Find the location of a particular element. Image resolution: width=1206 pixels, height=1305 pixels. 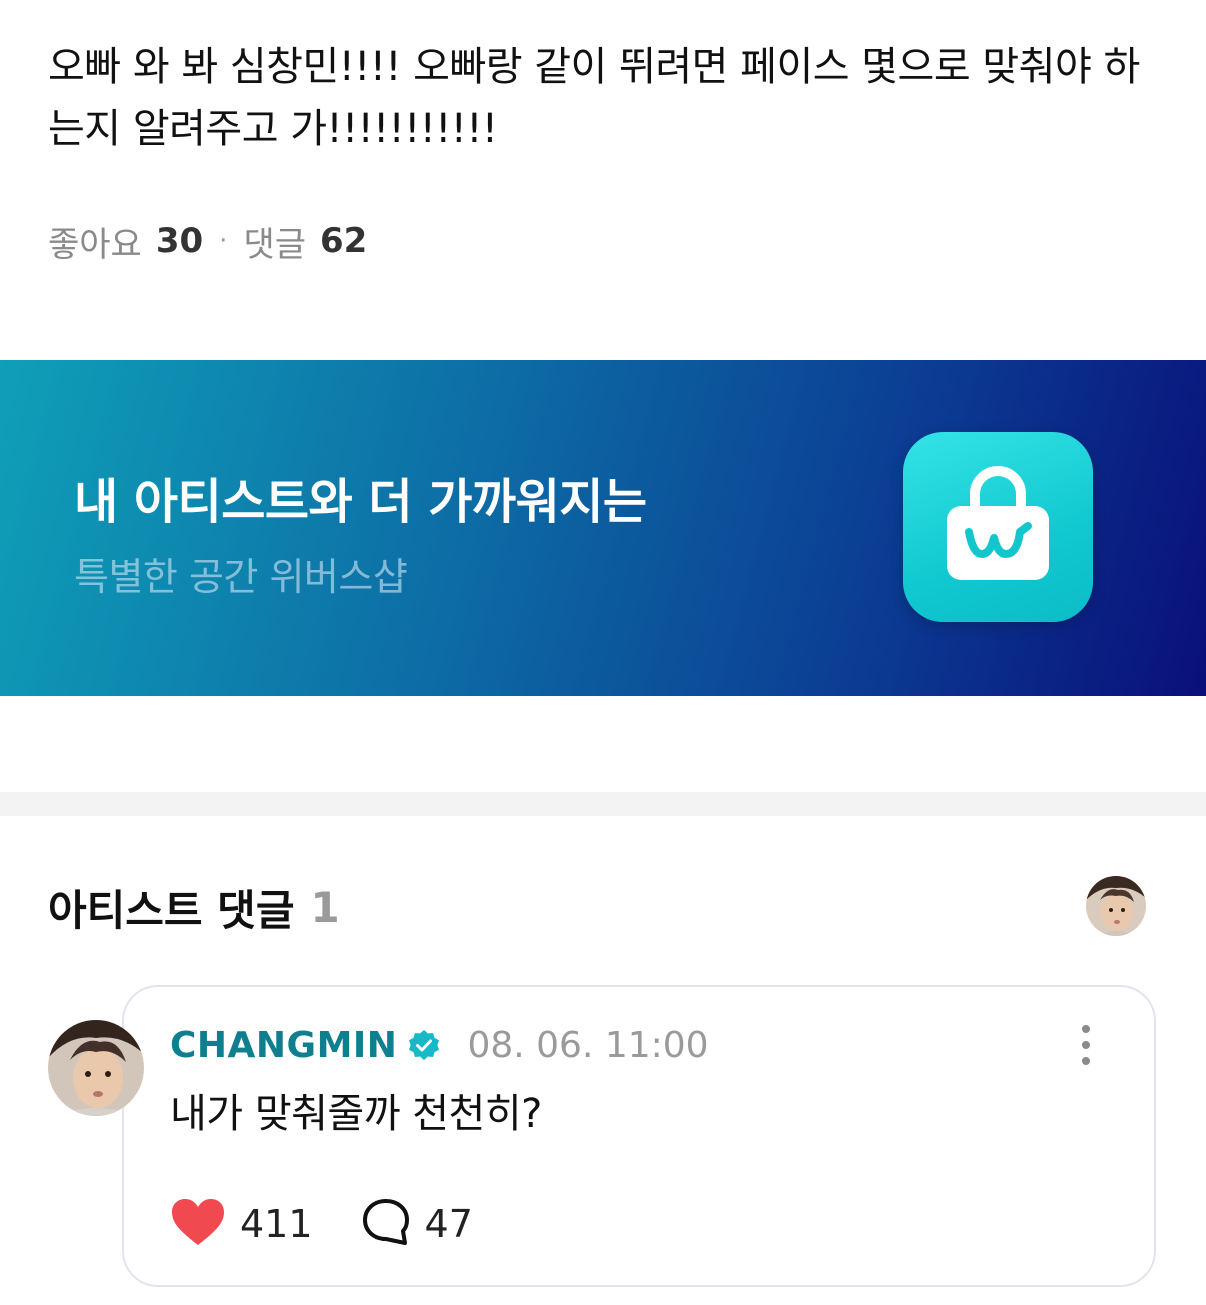

comment-reactions: 411 47 is located at coordinates (321, 1224).